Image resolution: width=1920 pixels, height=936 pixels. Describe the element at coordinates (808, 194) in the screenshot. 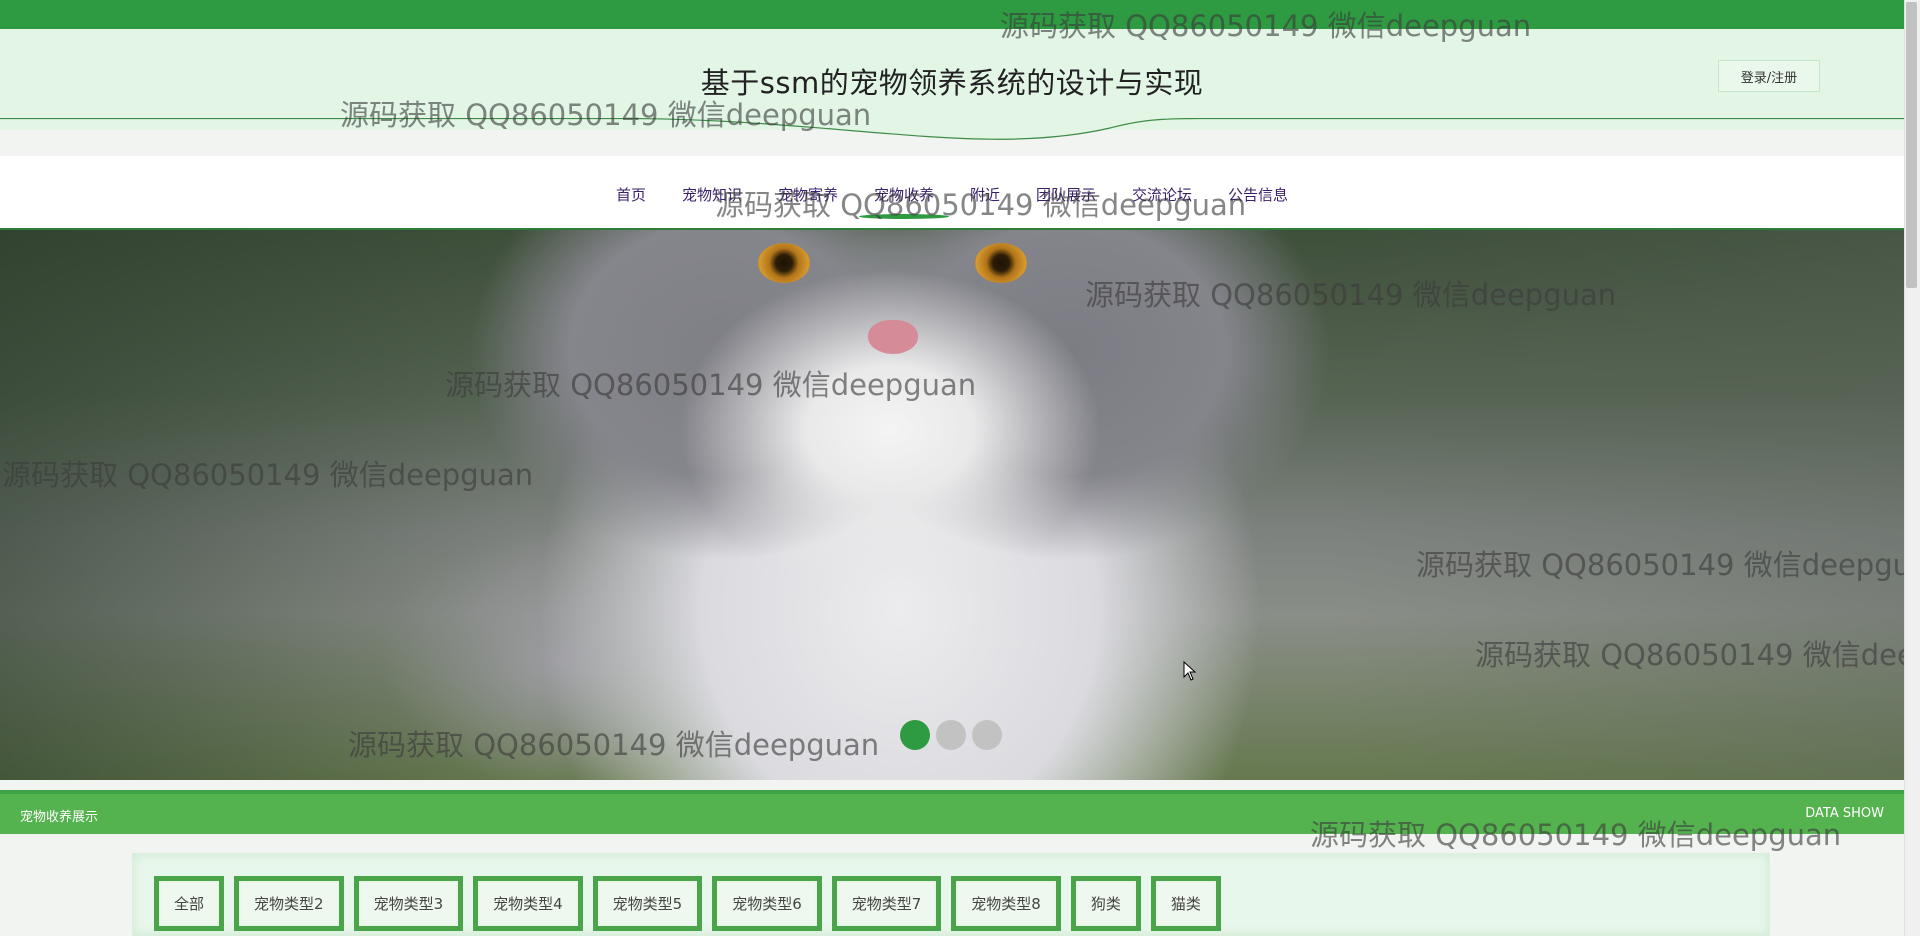

I see `nav-item: 宠物寄养` at that location.